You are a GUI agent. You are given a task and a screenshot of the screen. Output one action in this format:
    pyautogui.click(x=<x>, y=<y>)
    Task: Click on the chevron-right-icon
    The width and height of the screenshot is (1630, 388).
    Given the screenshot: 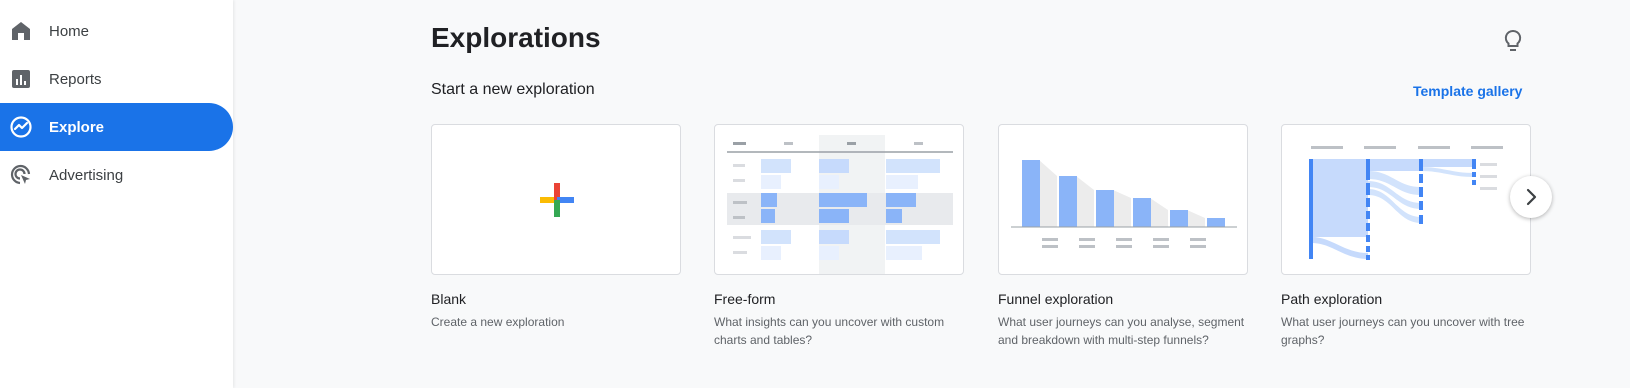 What is the action you would take?
    pyautogui.click(x=1531, y=197)
    